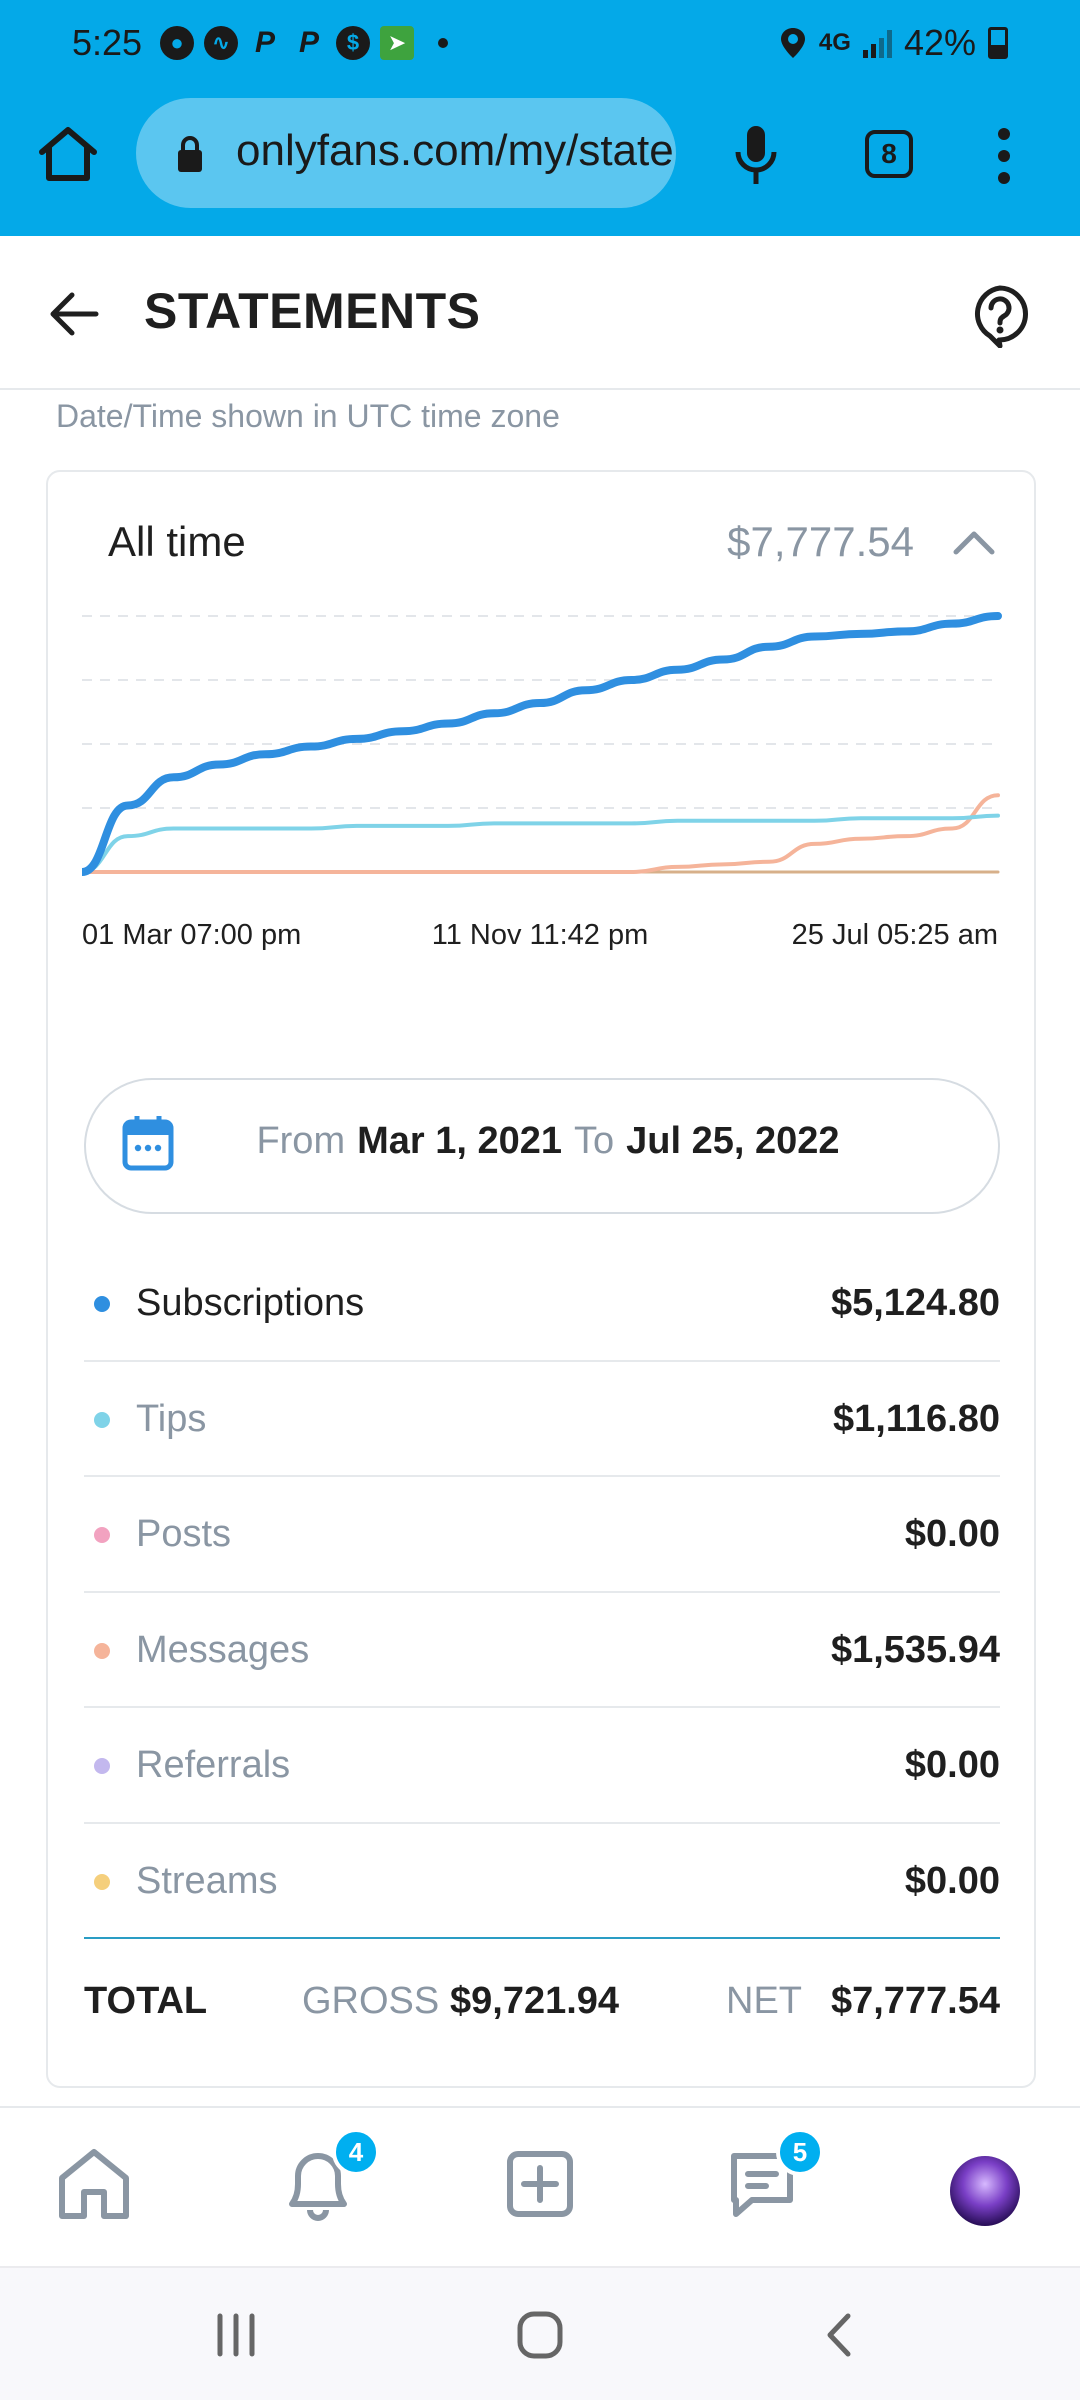 This screenshot has height=2400, width=1080. I want to click on status-right: 4G 42%, so click(893, 43).